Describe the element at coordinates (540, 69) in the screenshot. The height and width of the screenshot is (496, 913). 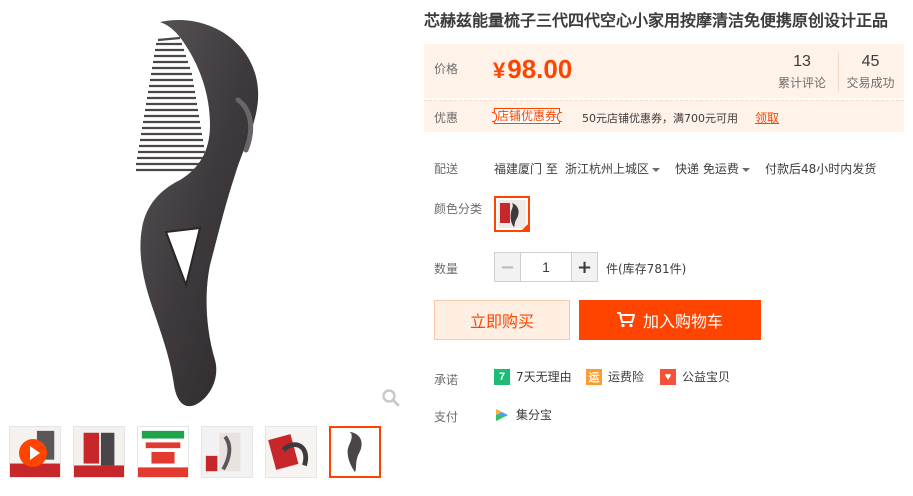
I see `price-amount: 98.00` at that location.